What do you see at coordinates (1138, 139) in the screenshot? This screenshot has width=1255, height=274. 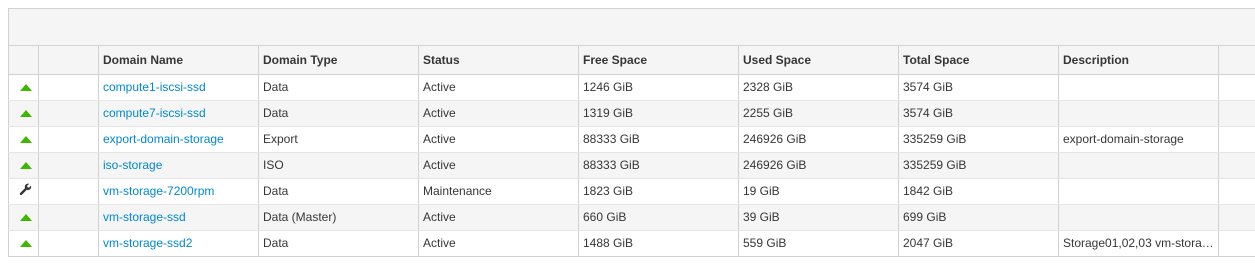 I see `description-cell: export-domain-storage` at bounding box center [1138, 139].